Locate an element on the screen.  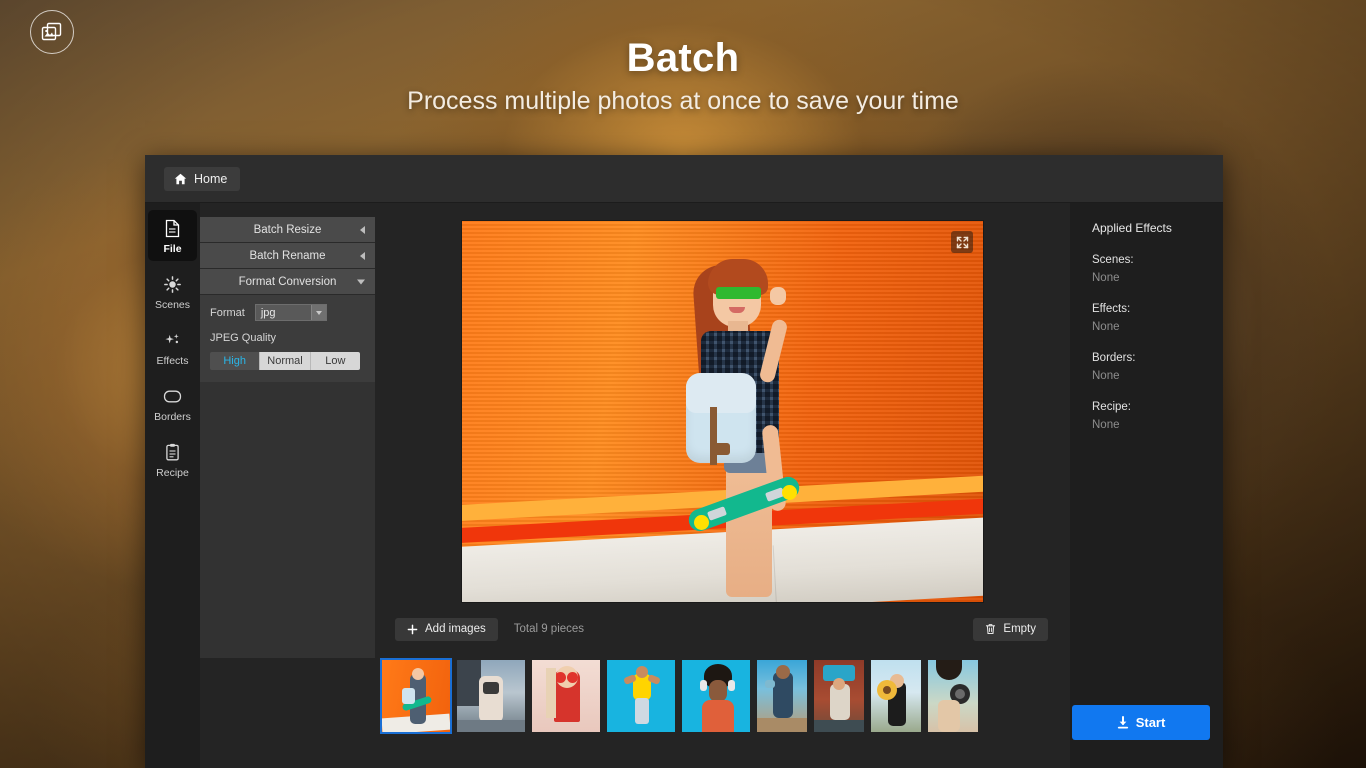
home-button-label: Home is located at coordinates (211, 178).